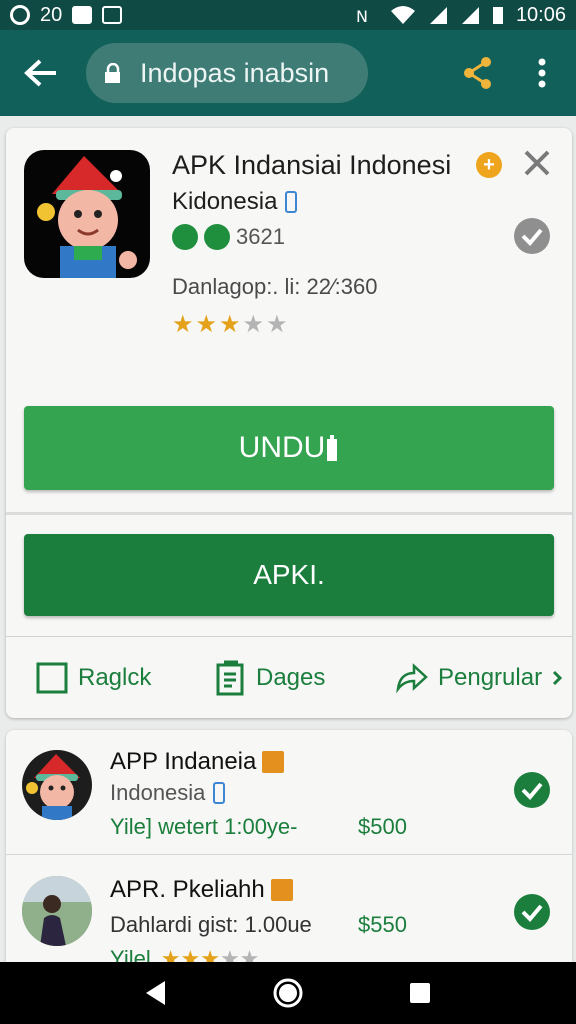  Describe the element at coordinates (540, 14) in the screenshot. I see `clock: 10:06` at that location.